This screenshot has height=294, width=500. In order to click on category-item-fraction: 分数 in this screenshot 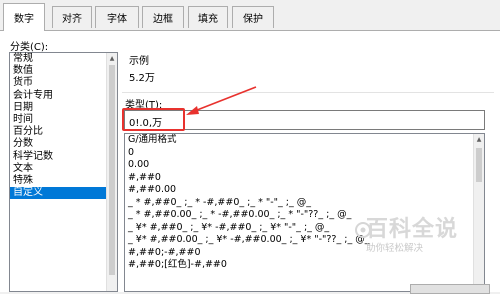, I will do `click(63, 144)`.